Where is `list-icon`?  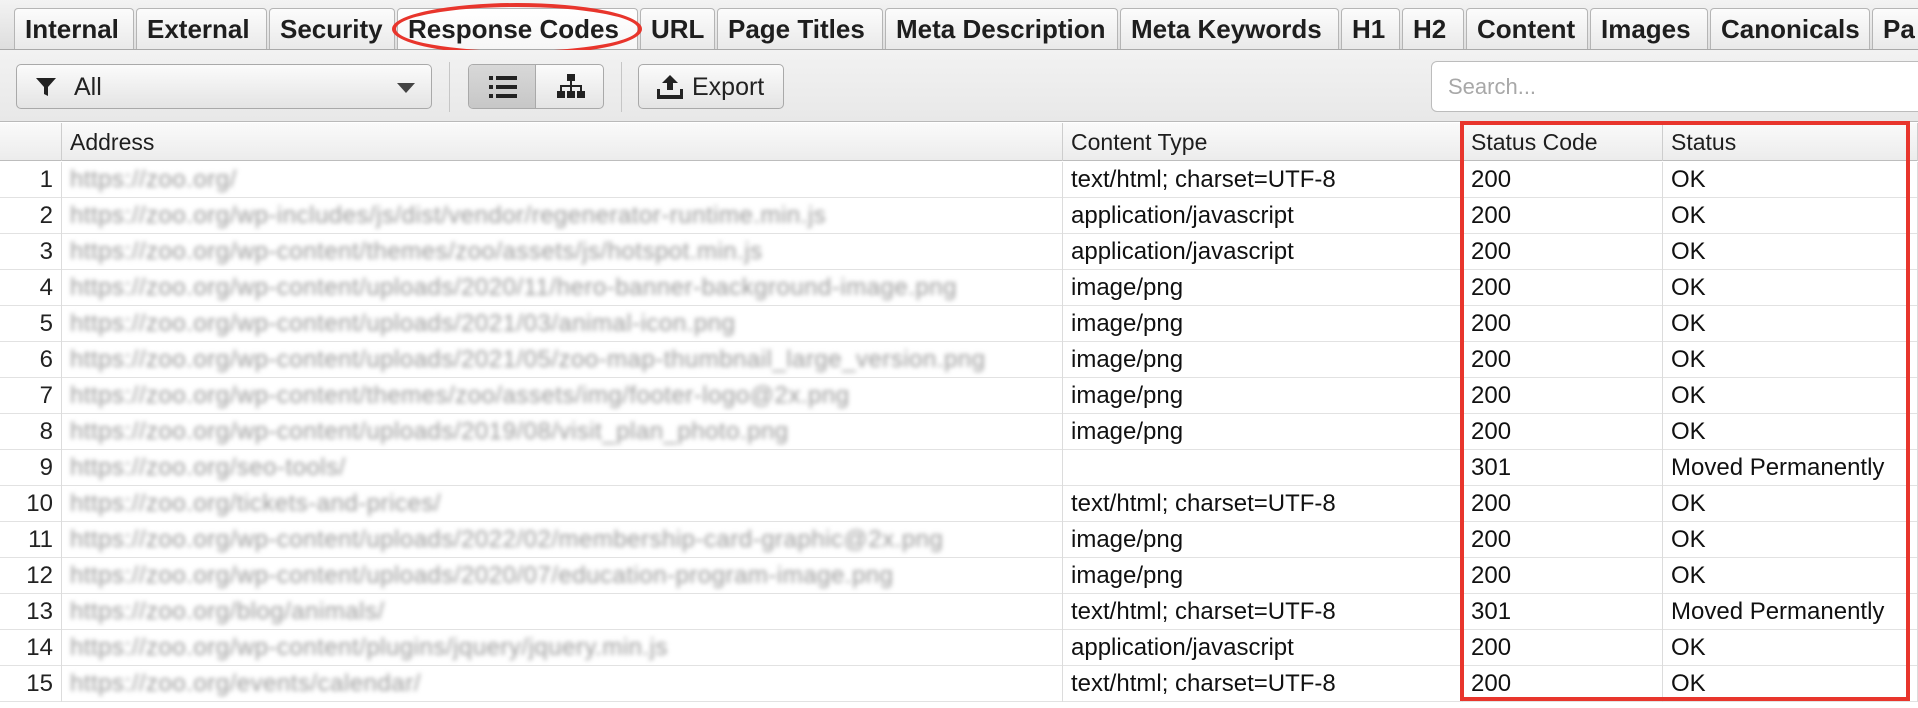
list-icon is located at coordinates (503, 87).